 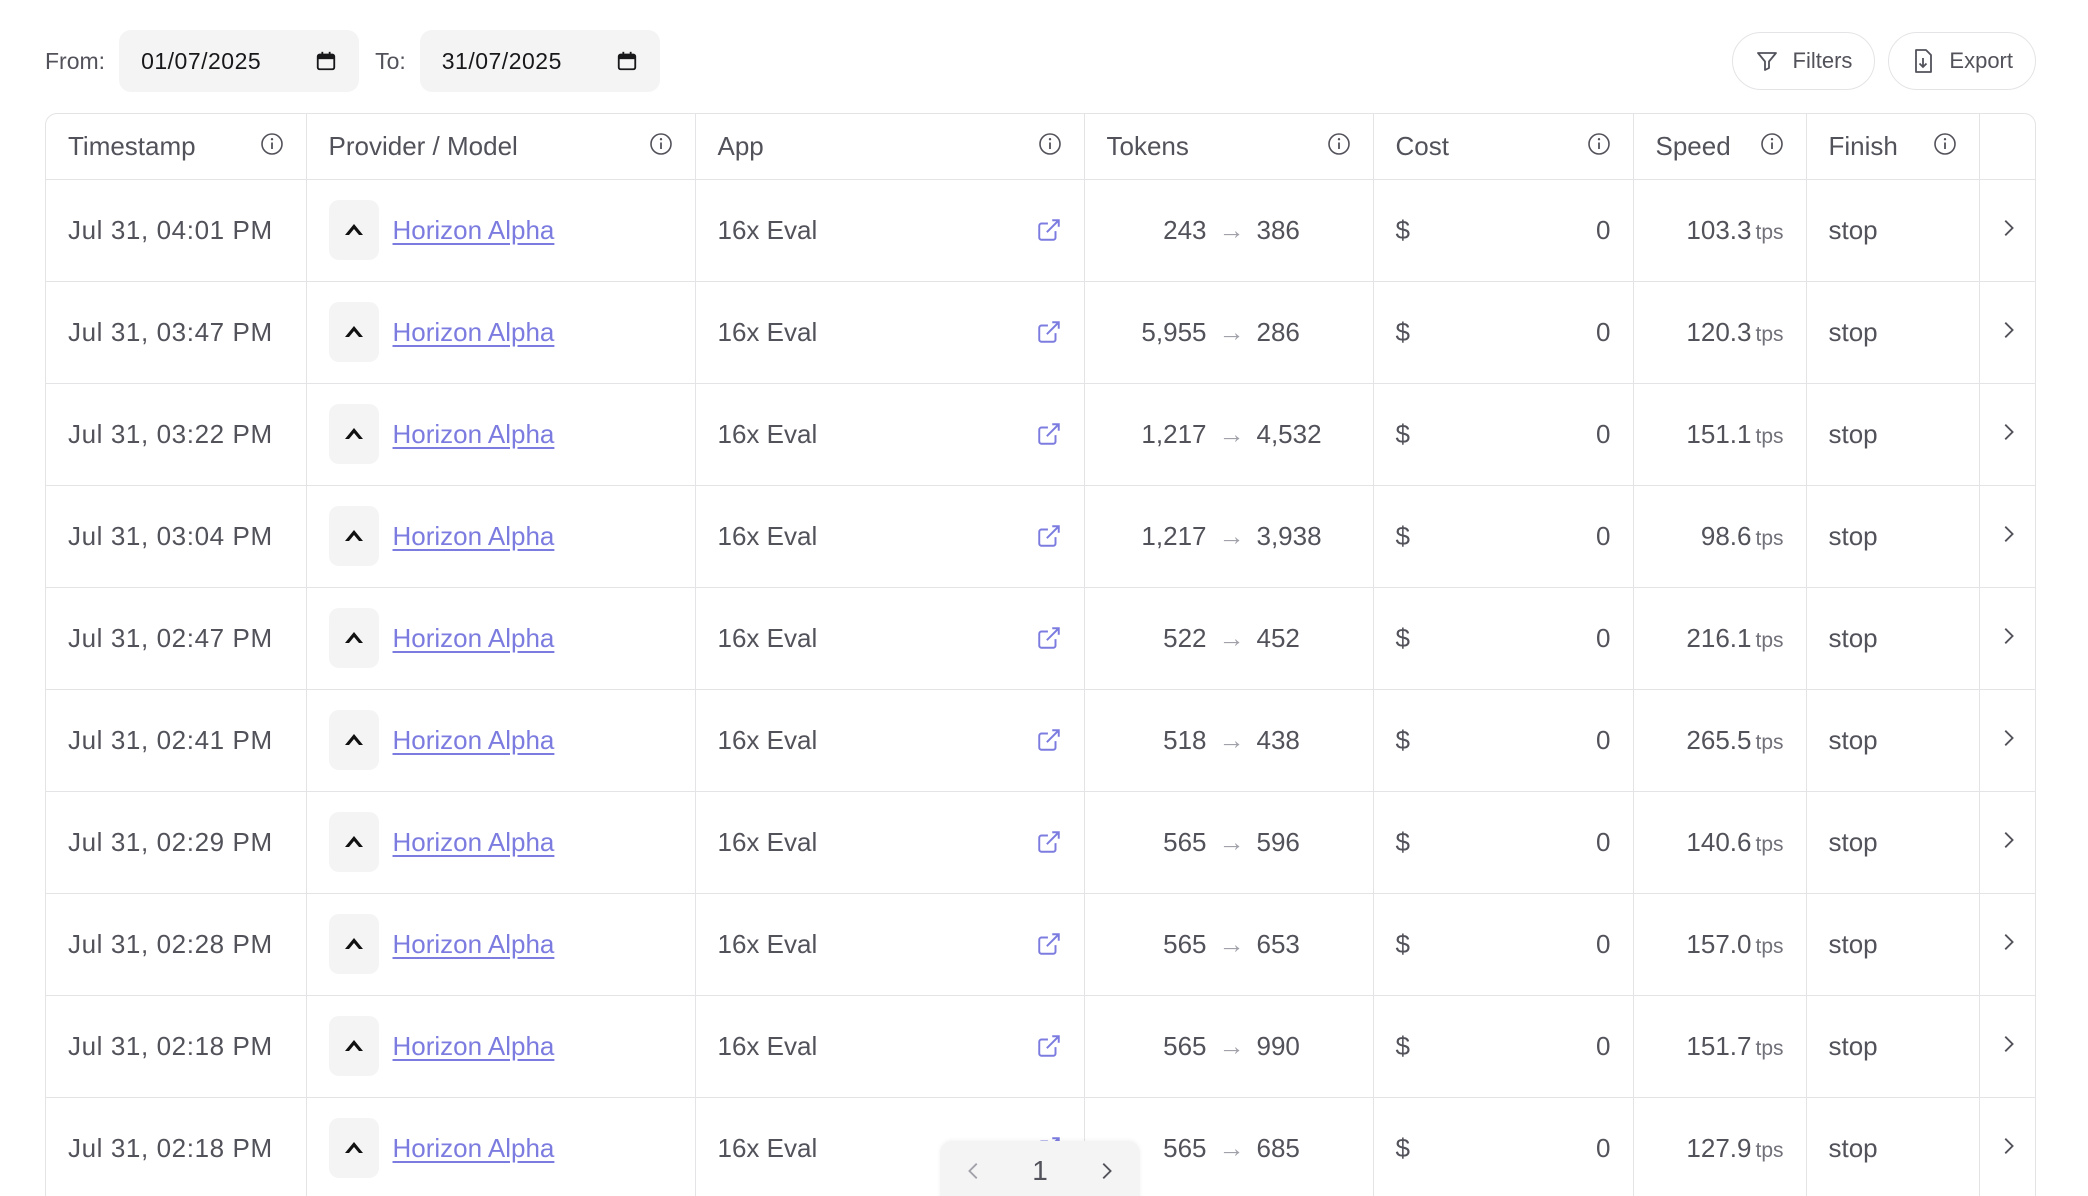 What do you see at coordinates (1503, 147) in the screenshot?
I see `column-header-cost: Cost` at bounding box center [1503, 147].